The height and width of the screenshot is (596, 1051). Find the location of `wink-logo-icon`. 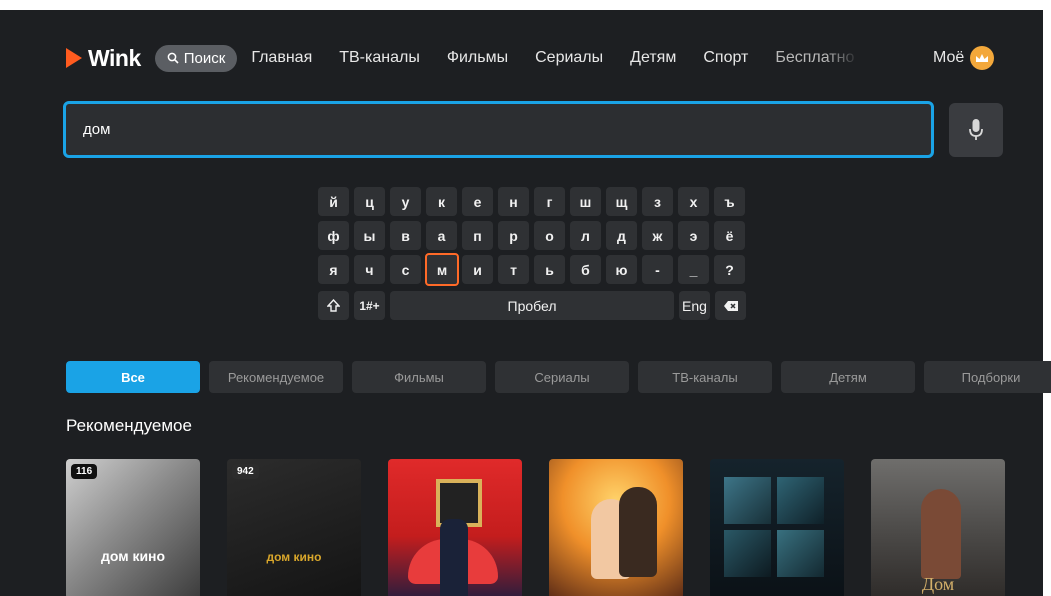

wink-logo-icon is located at coordinates (74, 58).